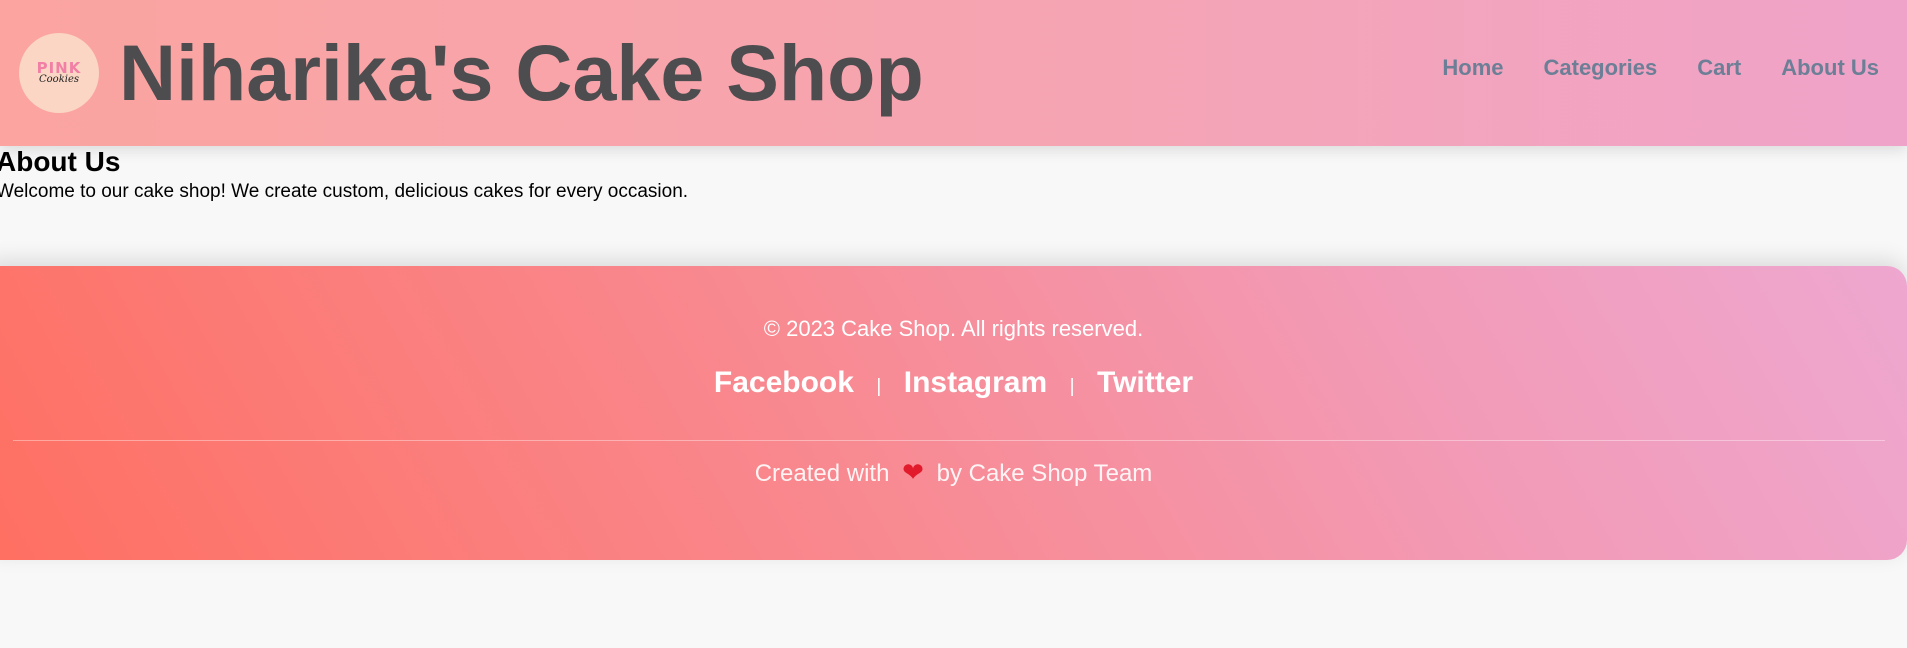 This screenshot has width=1907, height=648. I want to click on credit-prefix: Created with, so click(822, 473).